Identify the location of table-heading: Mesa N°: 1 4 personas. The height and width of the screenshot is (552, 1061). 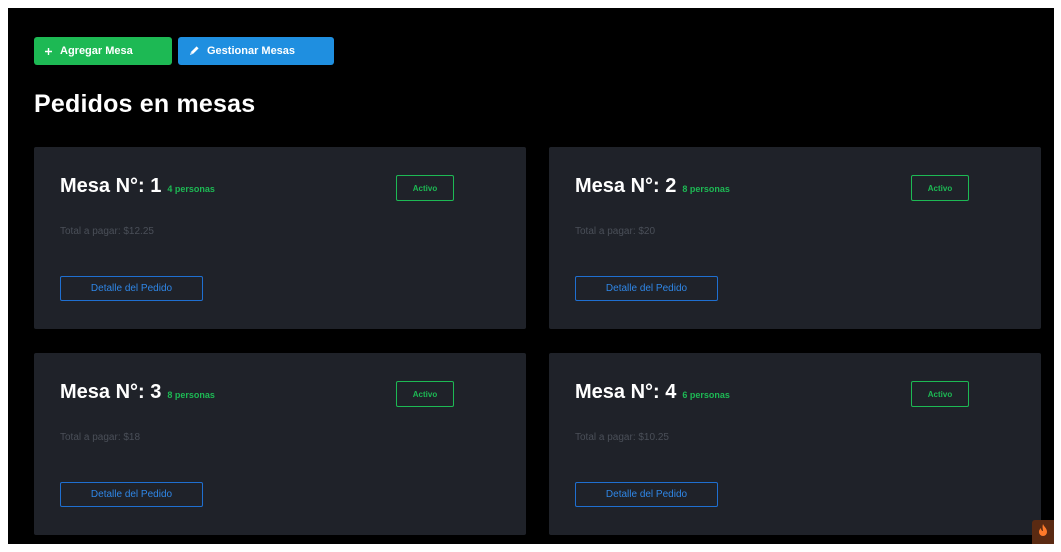
(137, 186).